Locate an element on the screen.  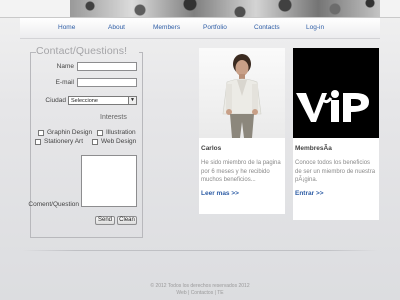
city-select-value: Seleccione is located at coordinates (84, 101).